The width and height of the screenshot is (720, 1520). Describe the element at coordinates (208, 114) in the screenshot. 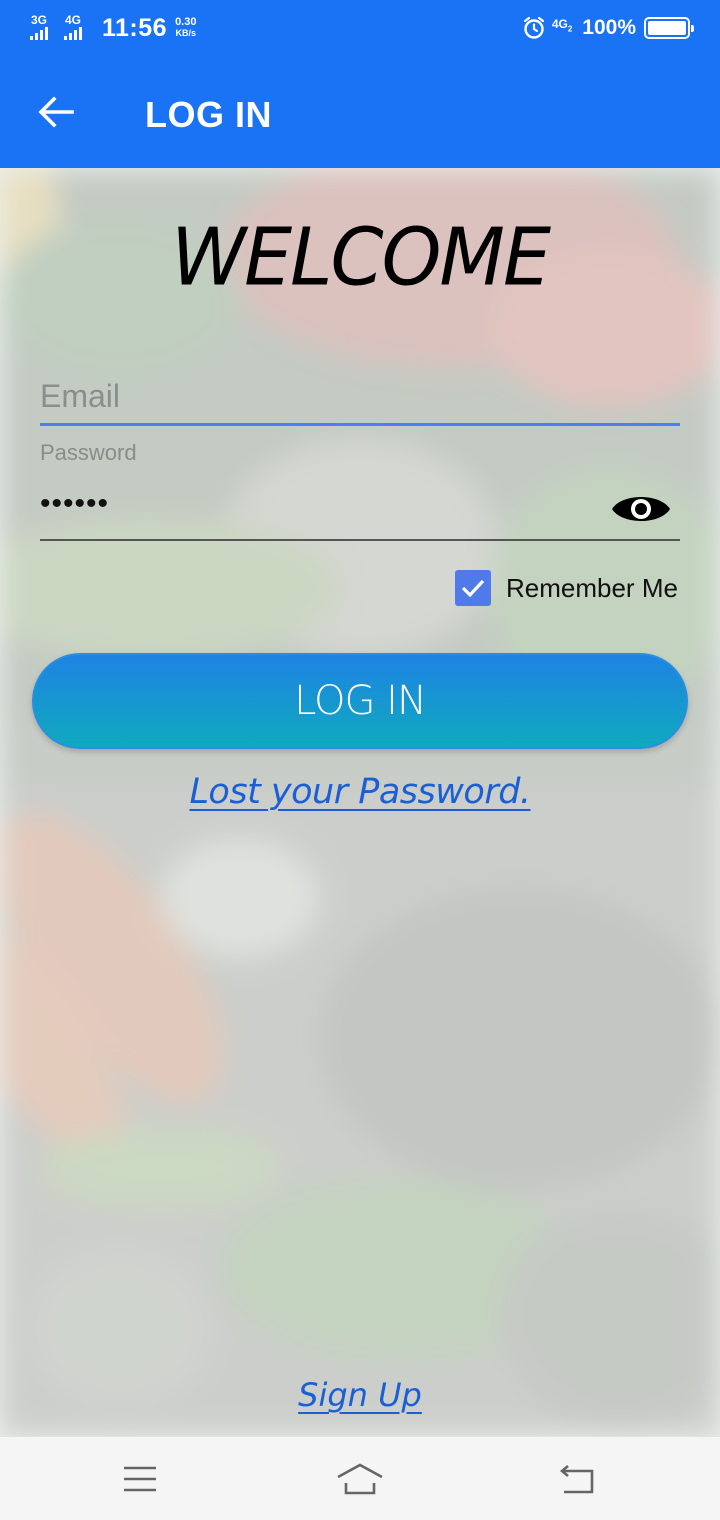

I see `page-title: LOG IN` at that location.